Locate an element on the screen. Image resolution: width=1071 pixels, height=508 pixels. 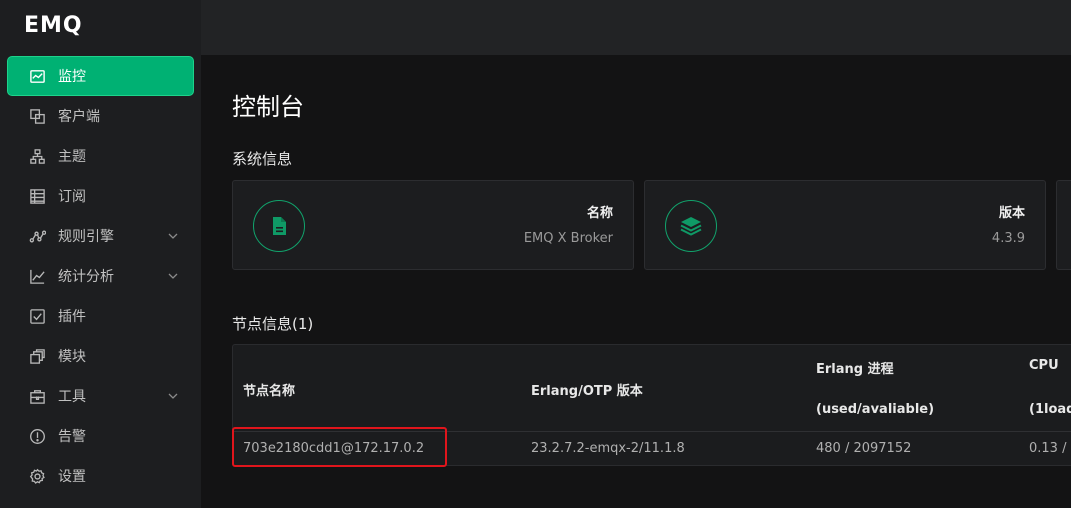
document-icon is located at coordinates (279, 226).